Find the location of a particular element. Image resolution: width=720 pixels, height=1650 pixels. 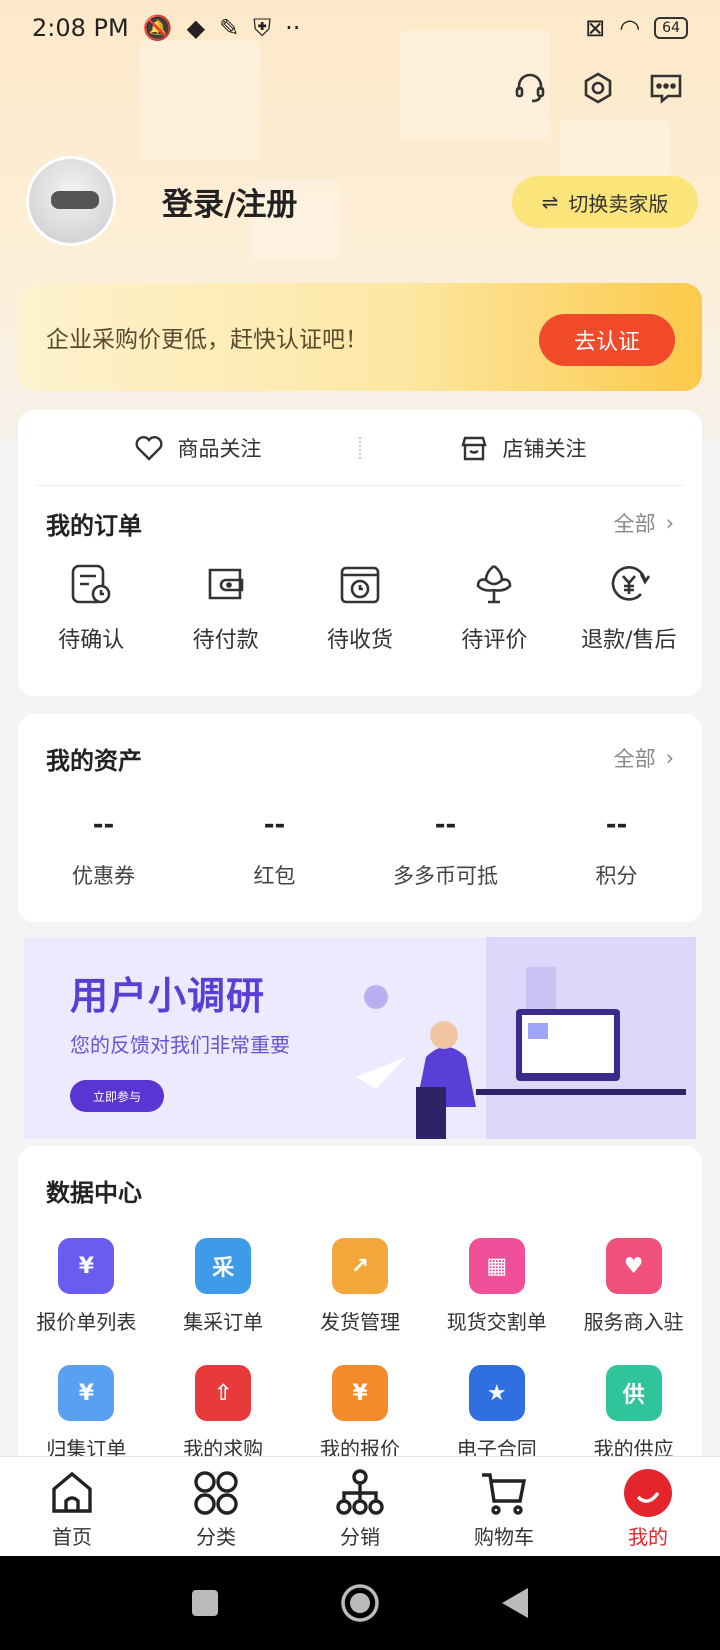

order-pending-payment: 待付款 is located at coordinates (225, 607).